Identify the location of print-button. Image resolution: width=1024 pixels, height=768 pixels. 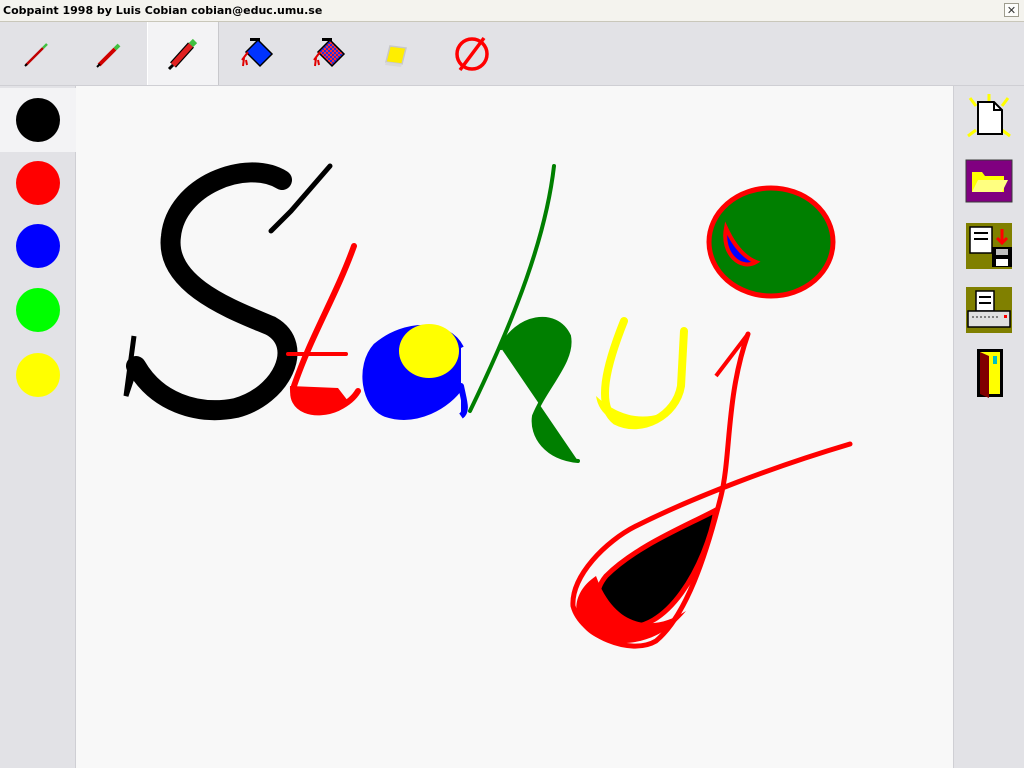
(989, 310).